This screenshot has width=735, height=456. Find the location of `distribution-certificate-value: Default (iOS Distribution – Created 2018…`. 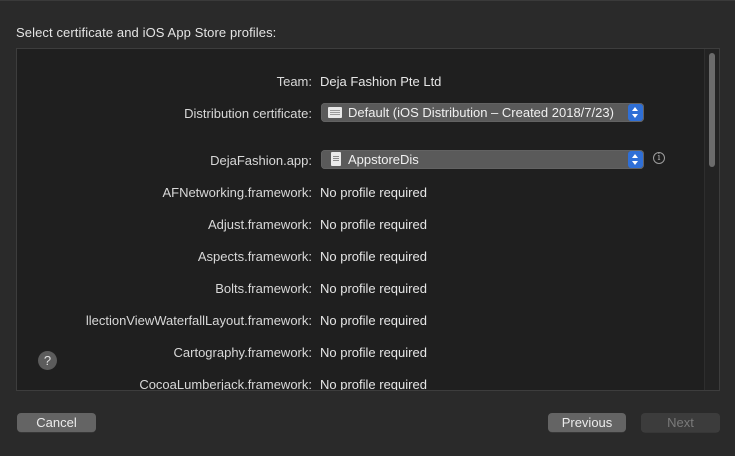

distribution-certificate-value: Default (iOS Distribution – Created 2018… is located at coordinates (481, 112).